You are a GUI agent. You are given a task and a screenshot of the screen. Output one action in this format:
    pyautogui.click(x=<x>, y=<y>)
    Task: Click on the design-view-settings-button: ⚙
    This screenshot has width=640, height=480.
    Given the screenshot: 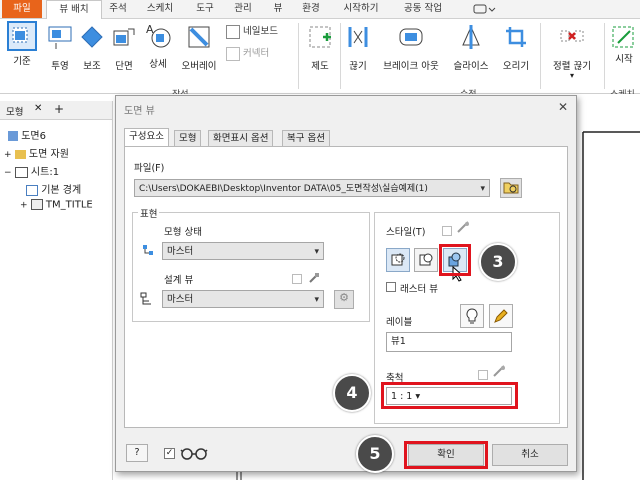 What is the action you would take?
    pyautogui.click(x=344, y=299)
    